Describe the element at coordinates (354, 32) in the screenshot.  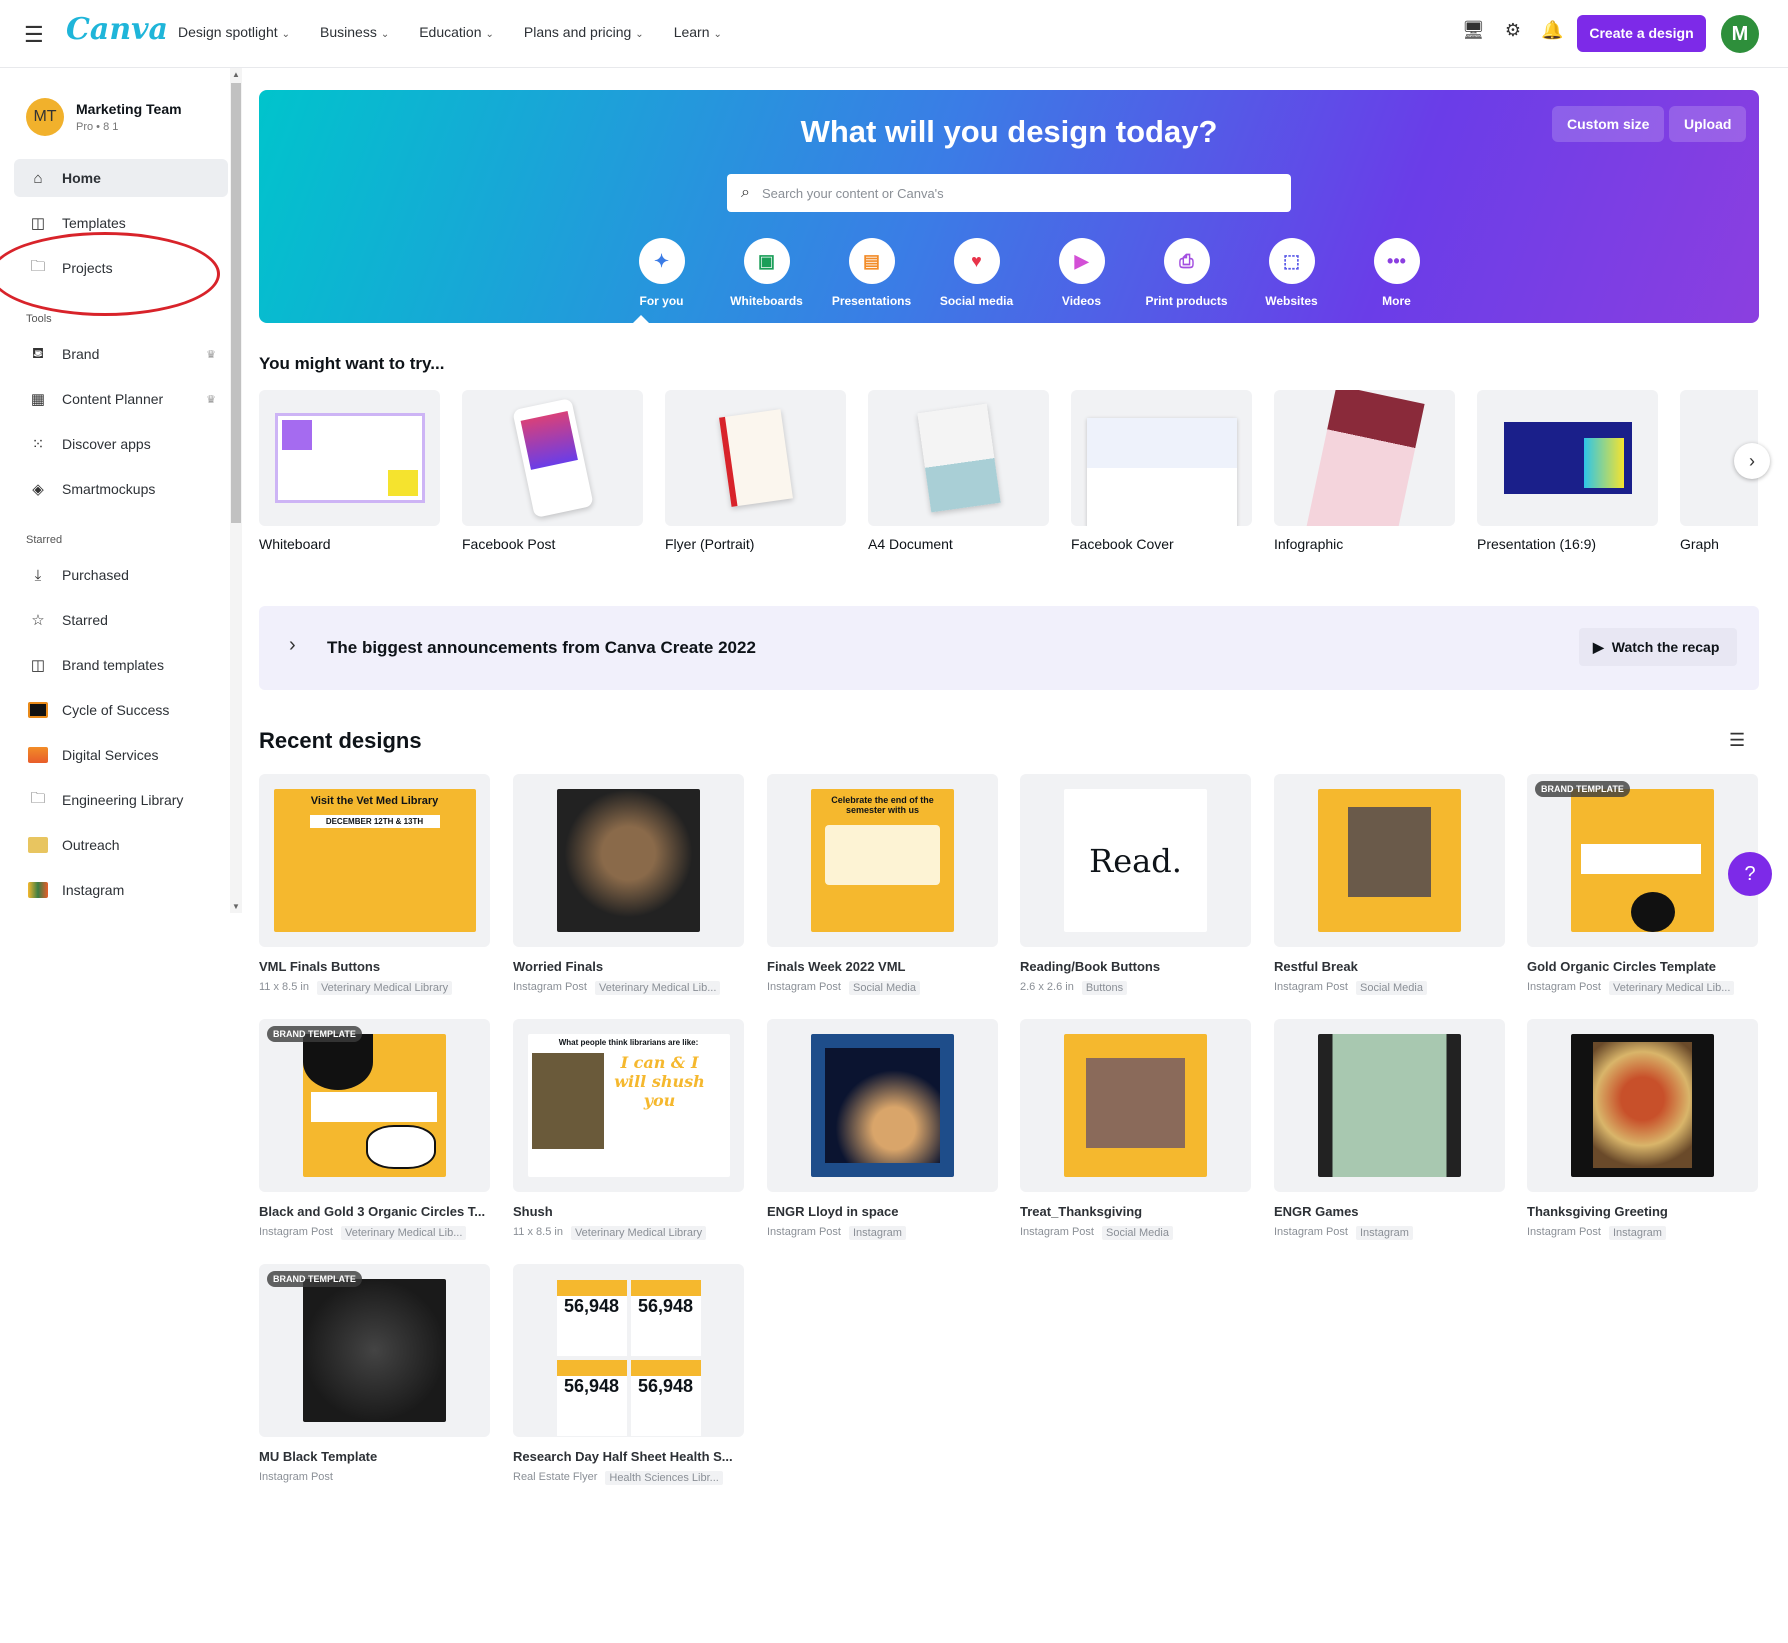
I see `nav-business: Business ⌄` at that location.